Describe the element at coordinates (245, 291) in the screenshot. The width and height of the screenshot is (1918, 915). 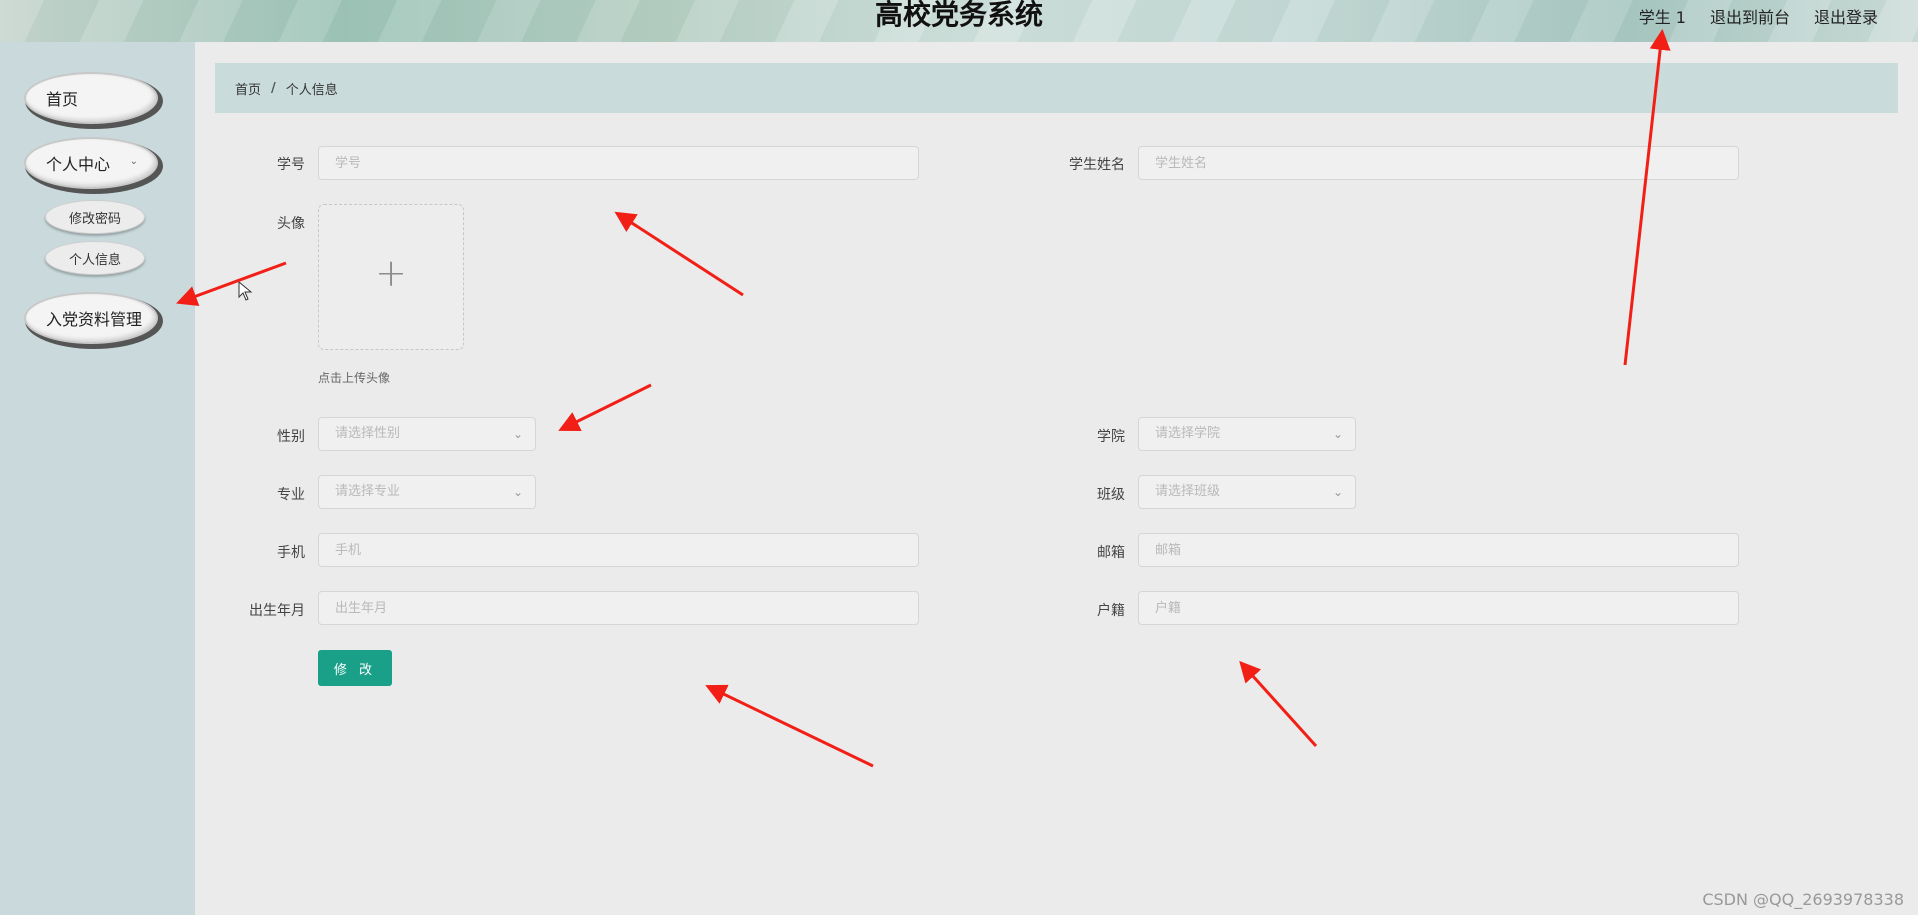
I see `mouse-cursor-icon` at that location.